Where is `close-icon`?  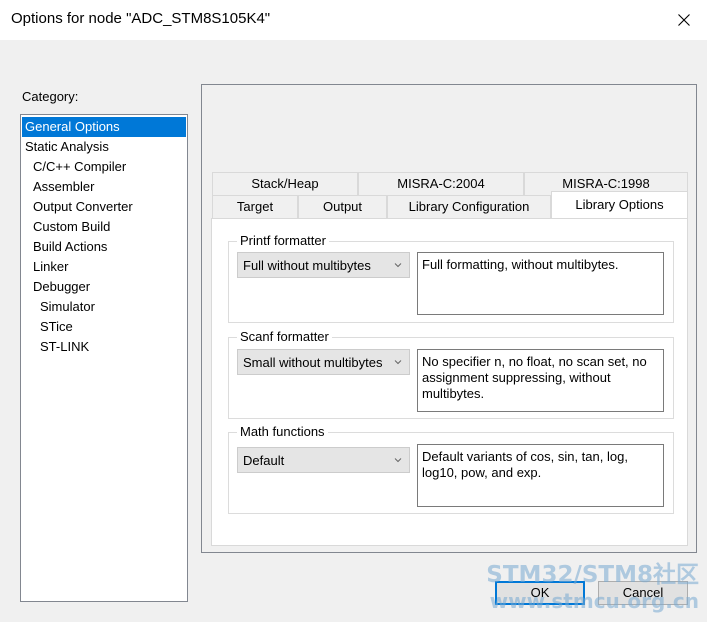
close-icon is located at coordinates (684, 20).